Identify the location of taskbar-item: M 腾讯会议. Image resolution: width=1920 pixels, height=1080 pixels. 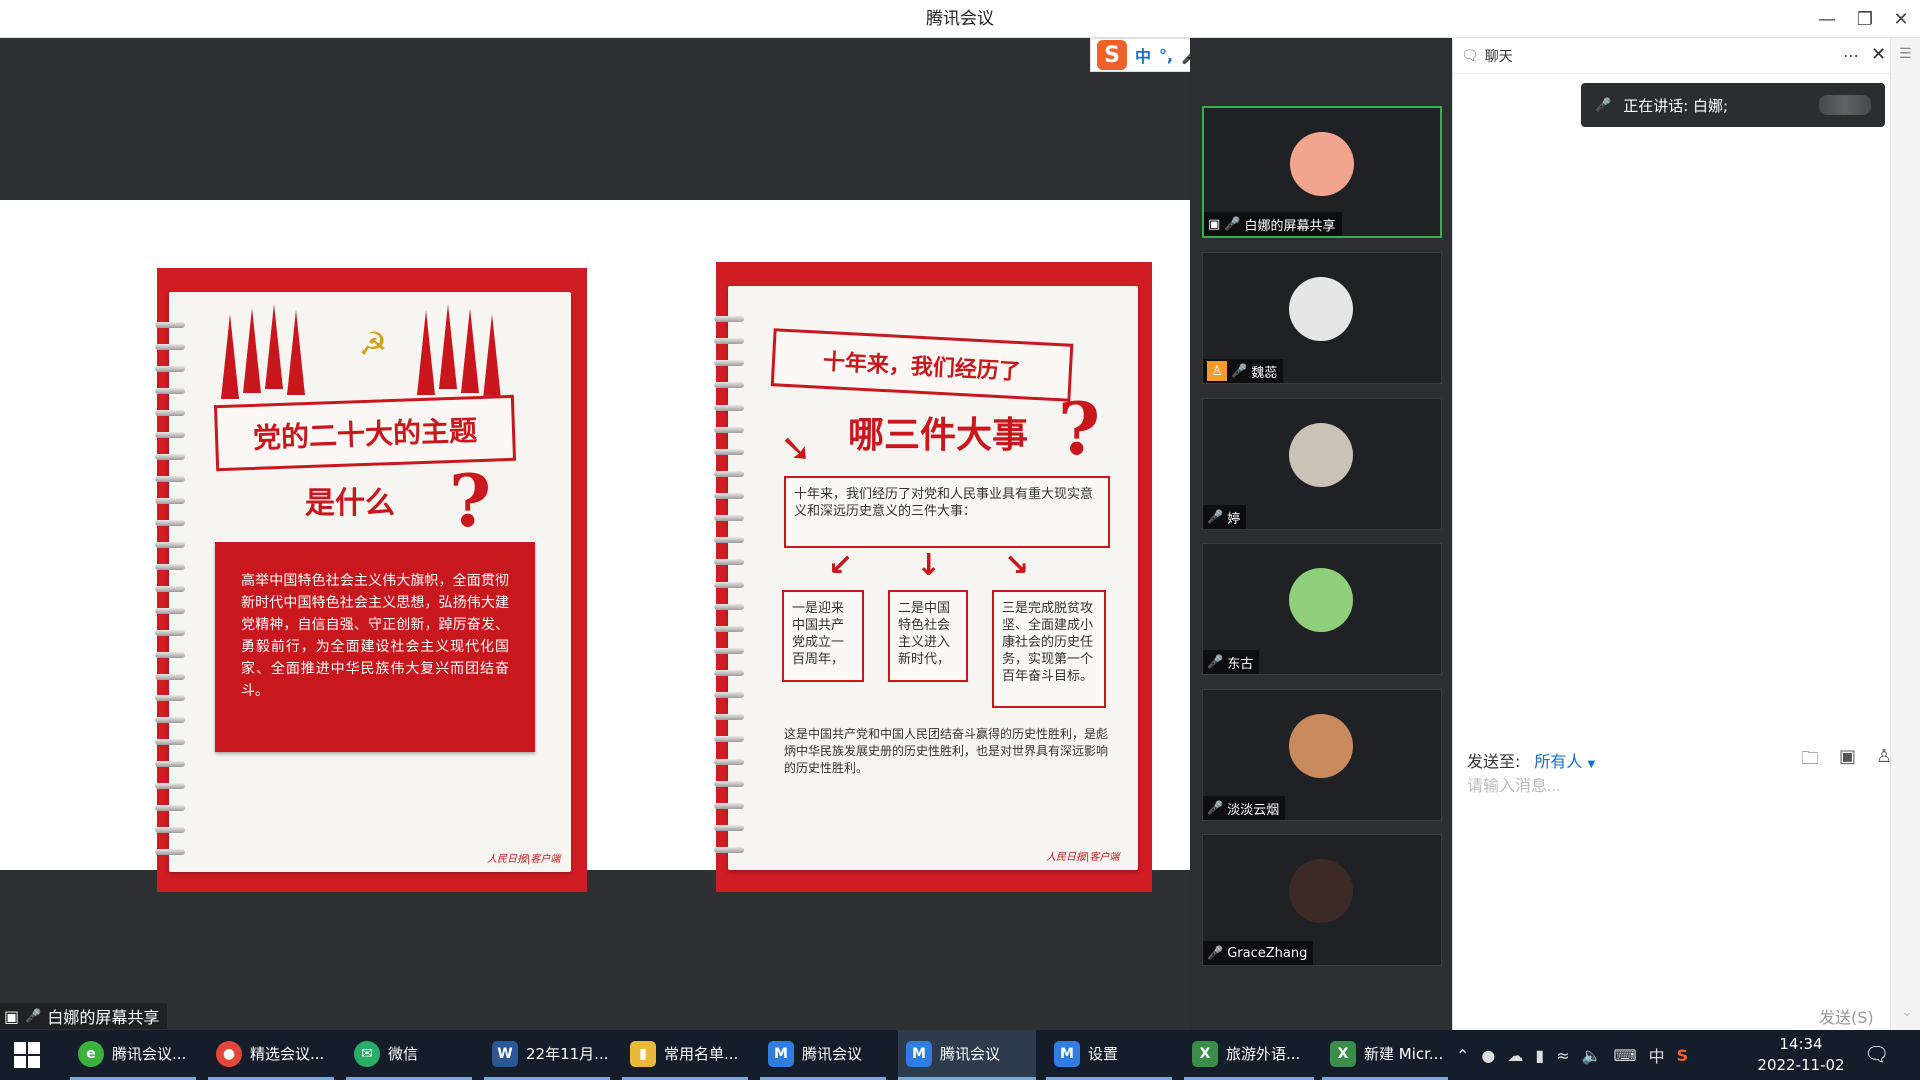
(823, 1055).